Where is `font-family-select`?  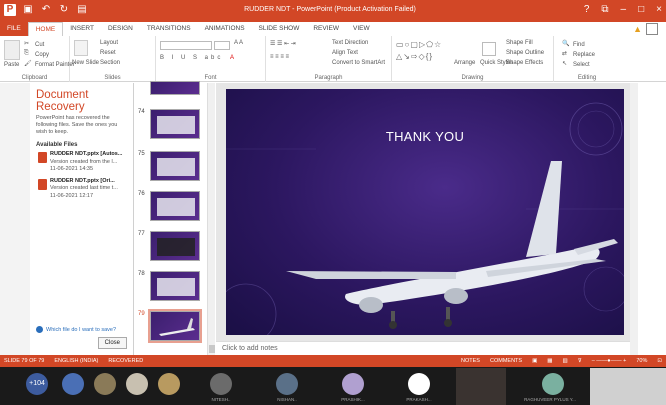 font-family-select is located at coordinates (186, 45).